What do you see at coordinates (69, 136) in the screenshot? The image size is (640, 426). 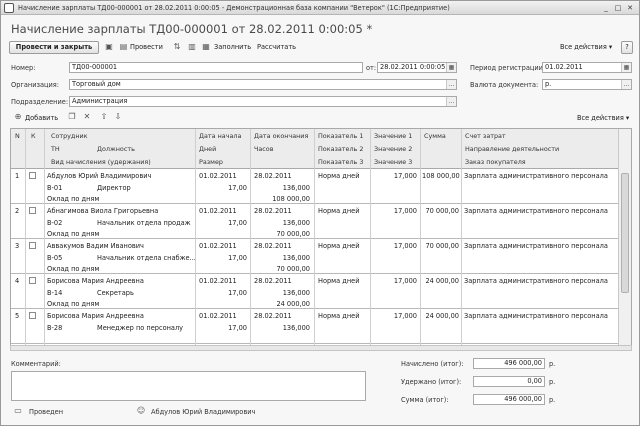 I see `header-employee: Сотрудник` at bounding box center [69, 136].